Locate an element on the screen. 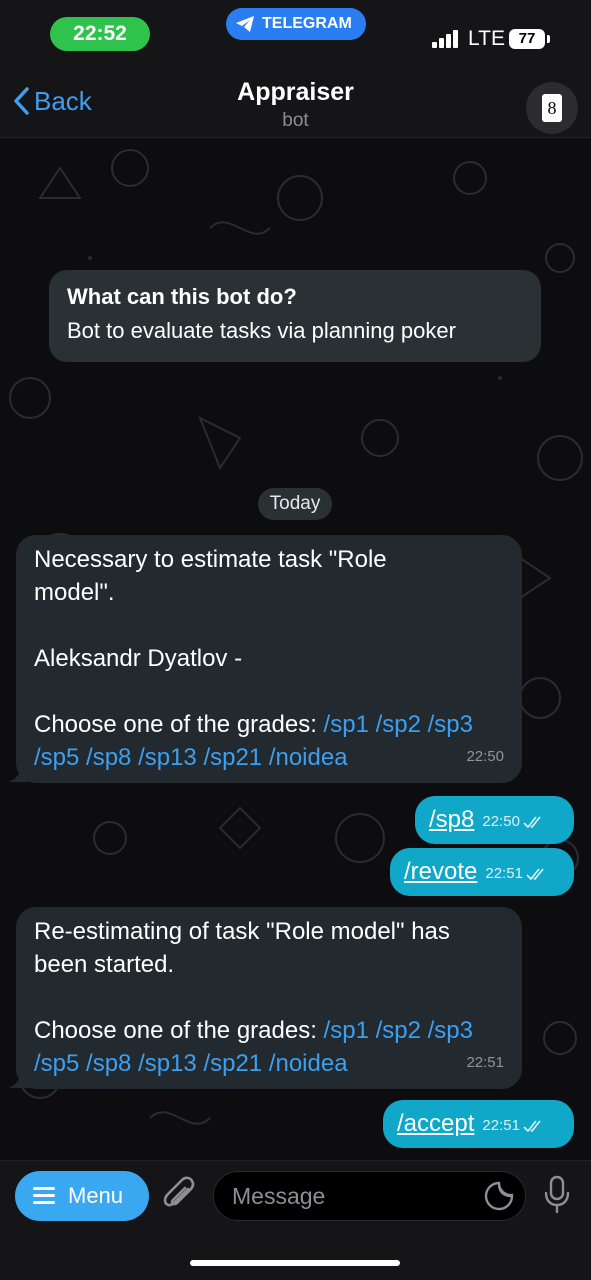  battery-icon: 77 is located at coordinates (527, 39).